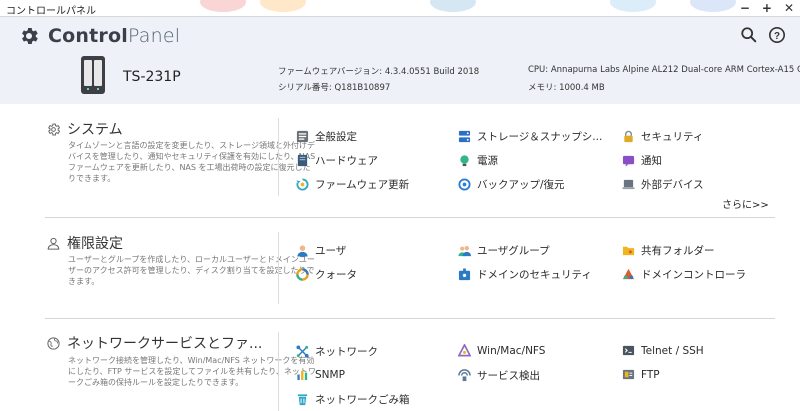 Image resolution: width=800 pixels, height=411 pixels. What do you see at coordinates (464, 274) in the screenshot?
I see `domain-security-icon` at bounding box center [464, 274].